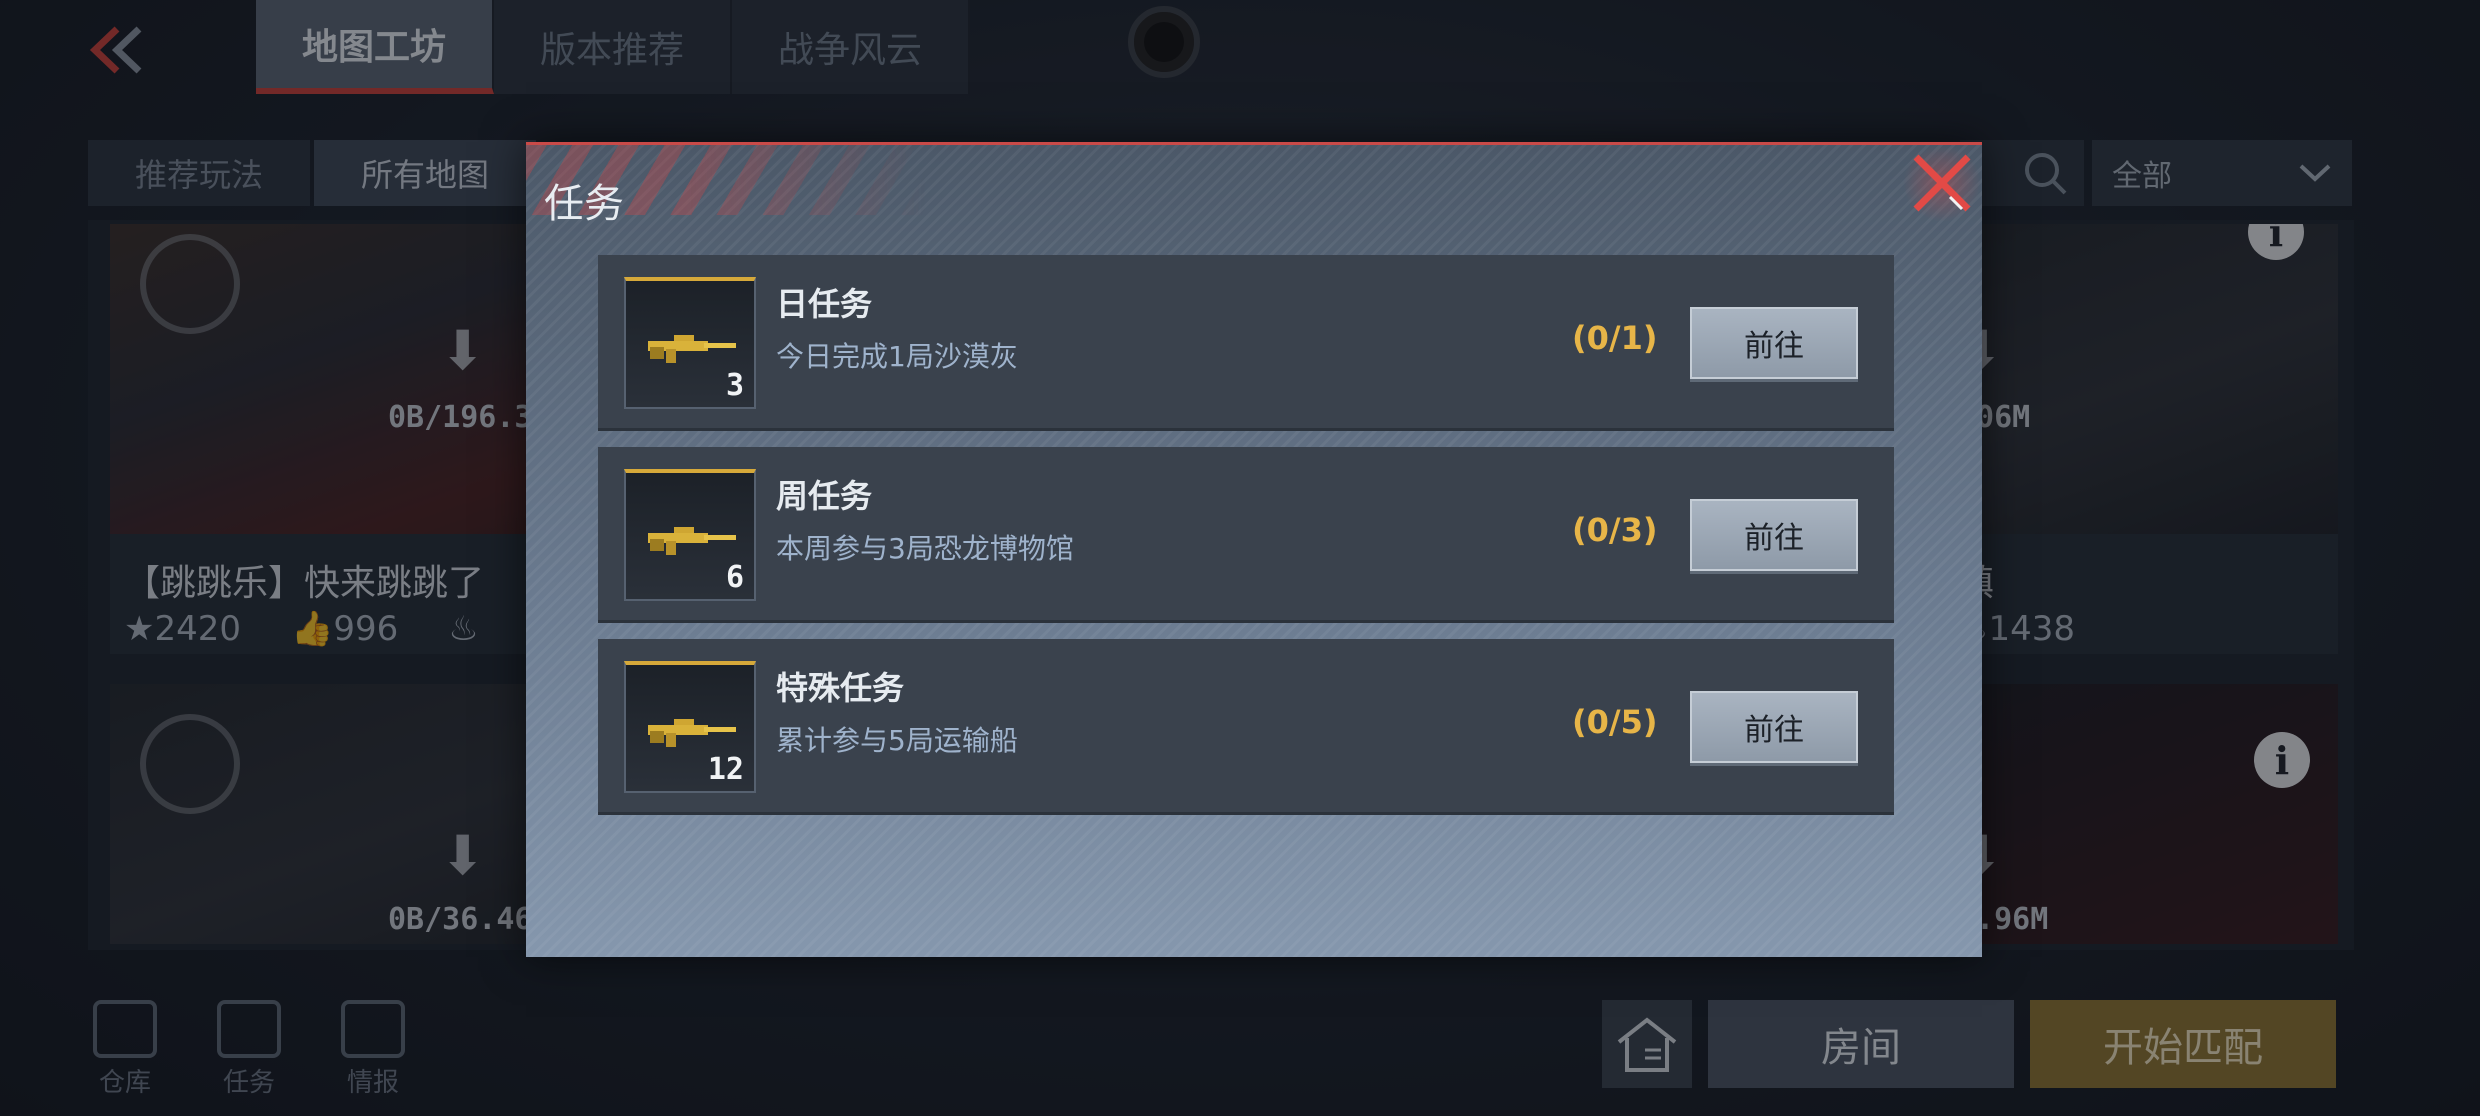  I want to click on task-name: 日任务, so click(824, 304).